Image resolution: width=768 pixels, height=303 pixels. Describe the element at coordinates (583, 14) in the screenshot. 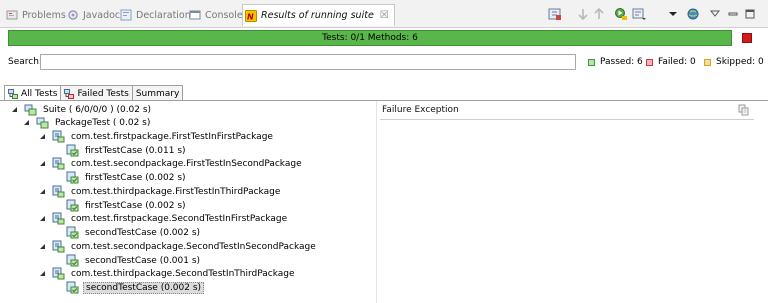

I see `next-failure-icon` at that location.